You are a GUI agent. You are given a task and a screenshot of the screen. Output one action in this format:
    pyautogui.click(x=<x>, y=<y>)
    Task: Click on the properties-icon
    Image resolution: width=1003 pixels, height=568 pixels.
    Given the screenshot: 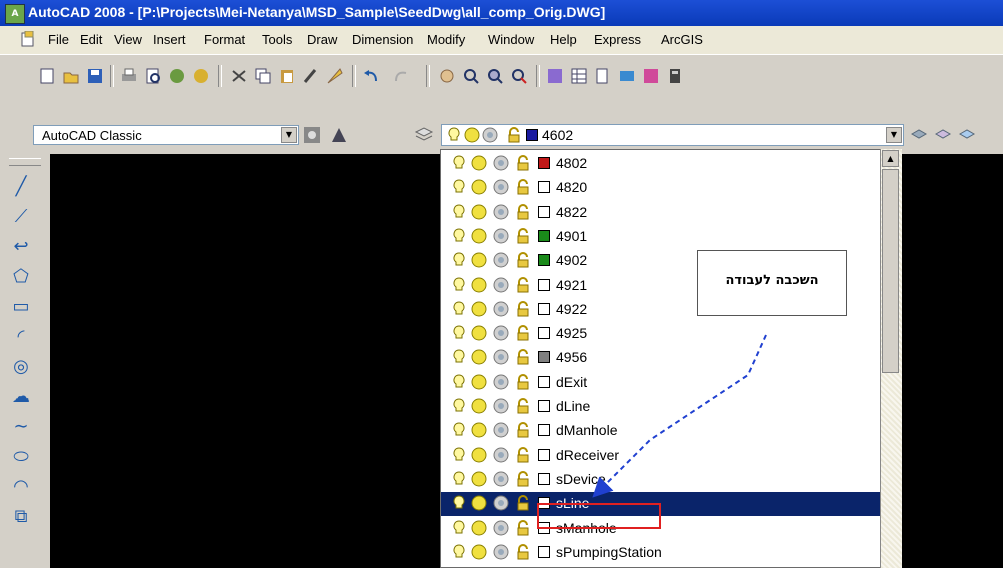 What is the action you would take?
    pyautogui.click(x=555, y=76)
    